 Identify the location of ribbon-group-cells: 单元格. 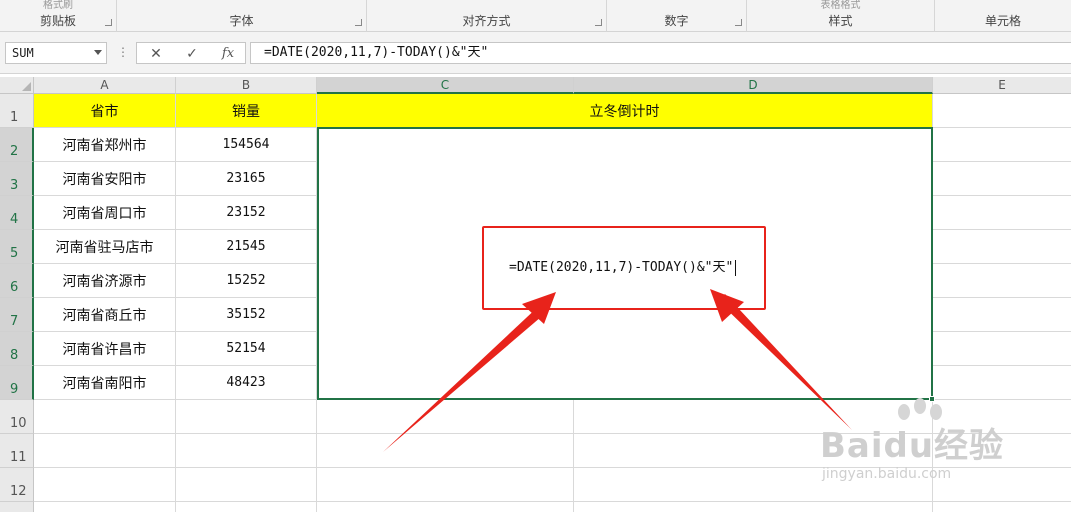
(1003, 16).